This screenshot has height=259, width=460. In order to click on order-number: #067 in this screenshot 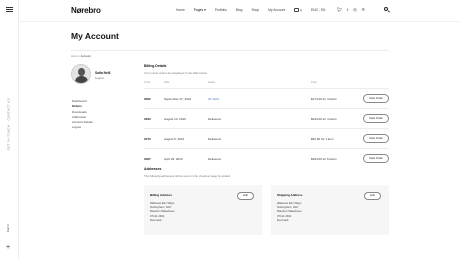, I will do `click(147, 159)`.